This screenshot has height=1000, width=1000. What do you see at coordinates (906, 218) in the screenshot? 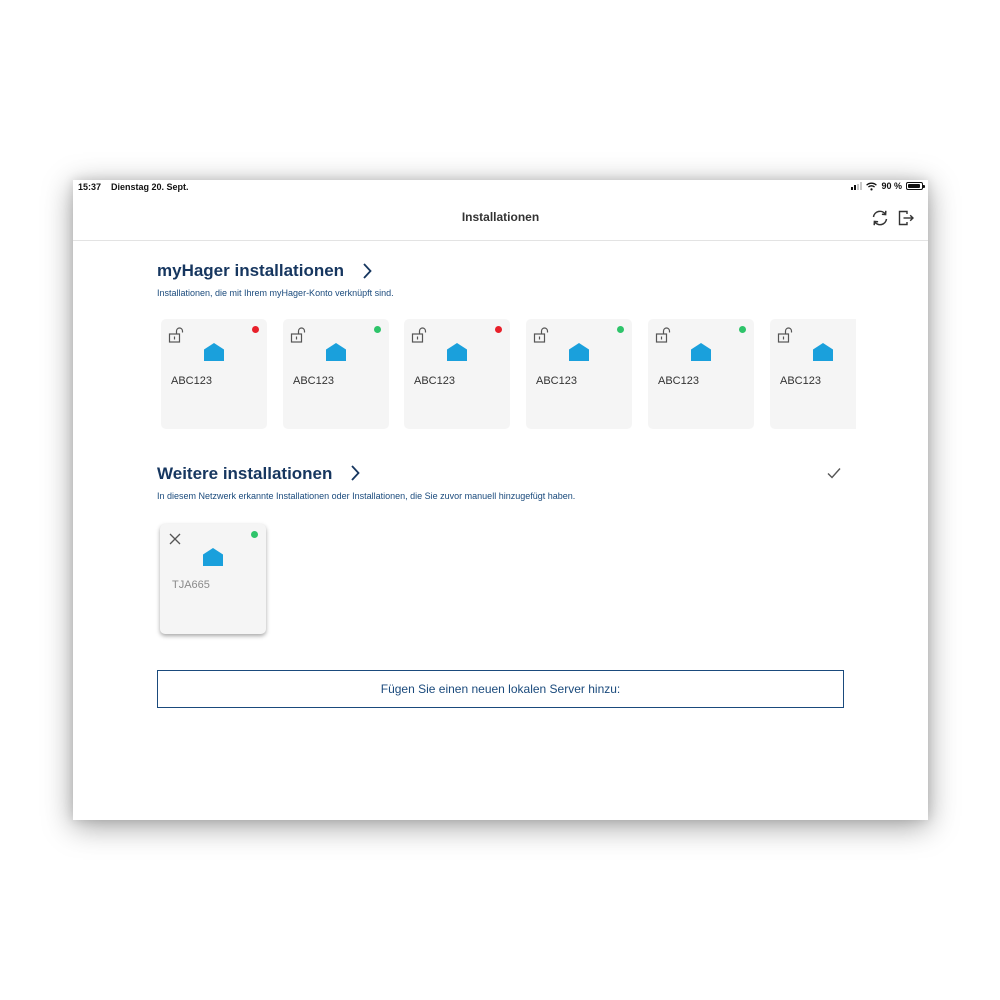
I see `logout-icon` at bounding box center [906, 218].